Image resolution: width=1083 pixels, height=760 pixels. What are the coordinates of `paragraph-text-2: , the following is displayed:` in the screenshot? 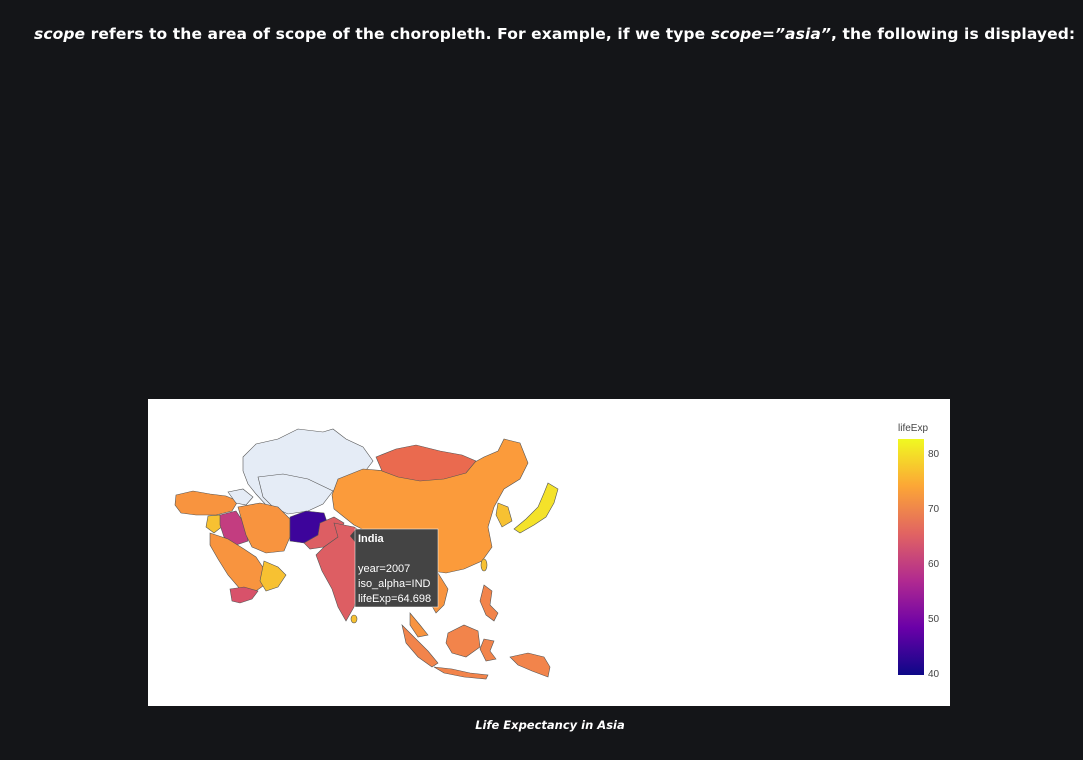 It's located at (953, 34).